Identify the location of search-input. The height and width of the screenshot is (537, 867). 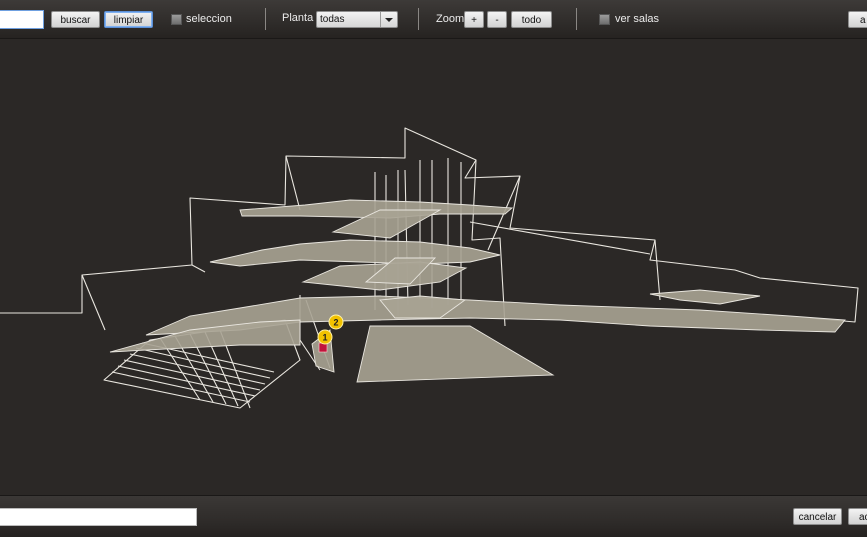
(22, 19).